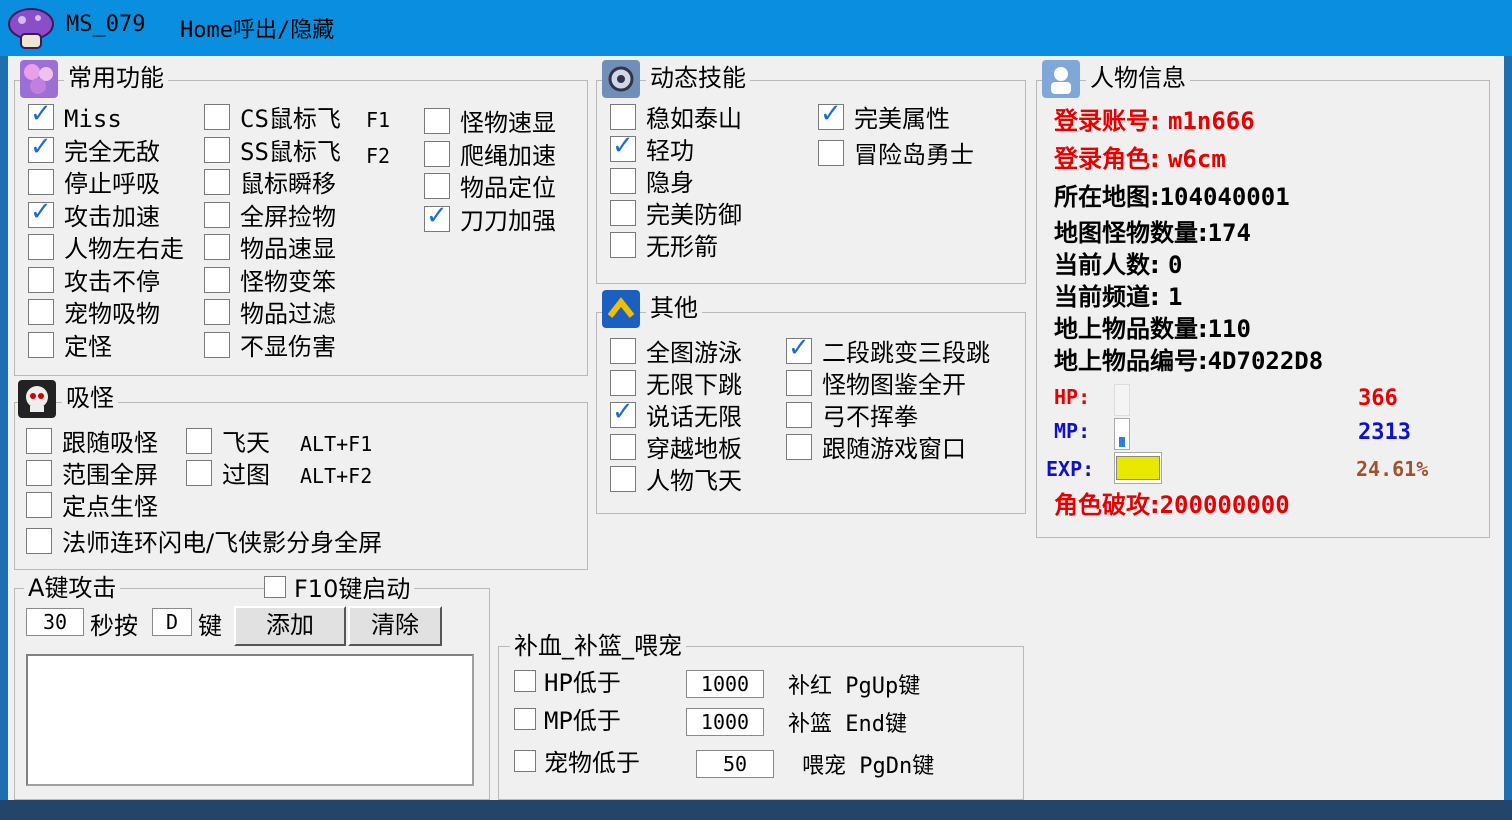 This screenshot has width=1512, height=820. I want to click on seconds-input: 30, so click(55, 622).